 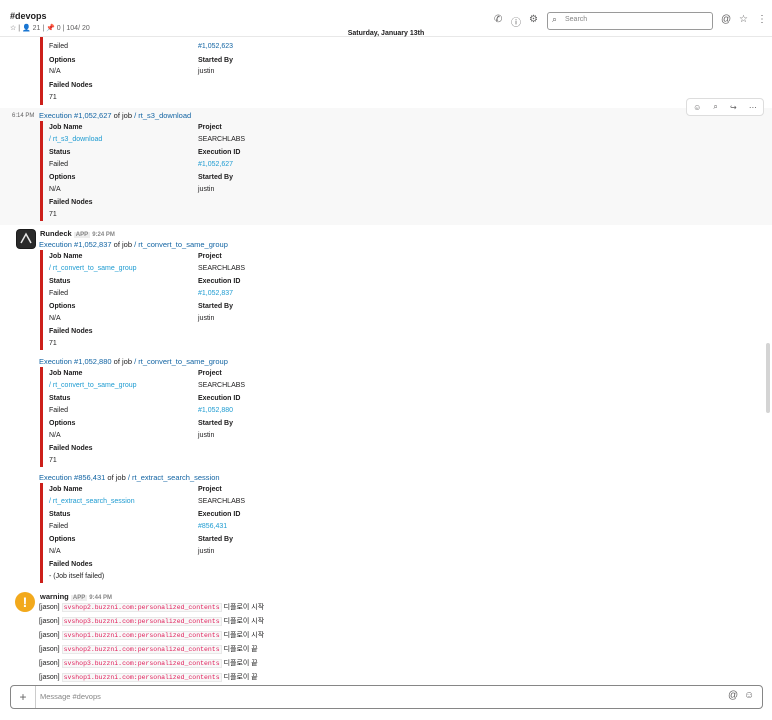 What do you see at coordinates (725, 107) in the screenshot?
I see `message-actions: ☺ ⌕ ↪ ⋯` at bounding box center [725, 107].